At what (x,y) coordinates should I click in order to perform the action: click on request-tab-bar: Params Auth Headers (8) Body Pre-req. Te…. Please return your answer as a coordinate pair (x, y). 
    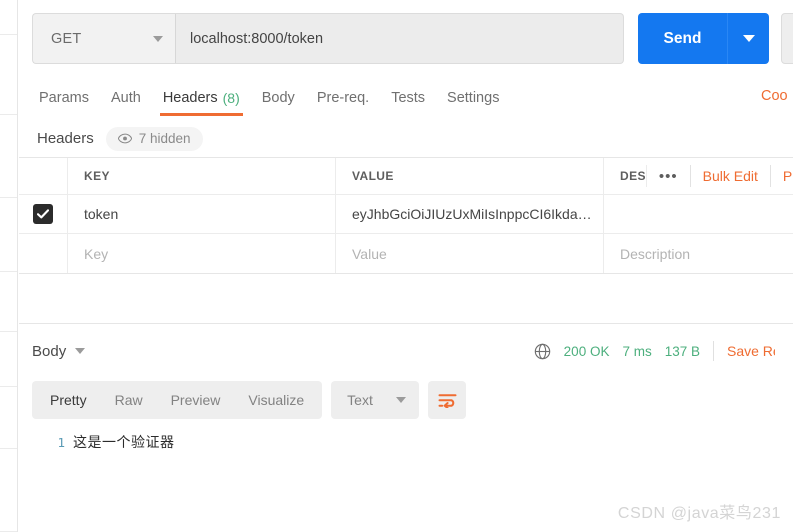
    Looking at the image, I should click on (406, 99).